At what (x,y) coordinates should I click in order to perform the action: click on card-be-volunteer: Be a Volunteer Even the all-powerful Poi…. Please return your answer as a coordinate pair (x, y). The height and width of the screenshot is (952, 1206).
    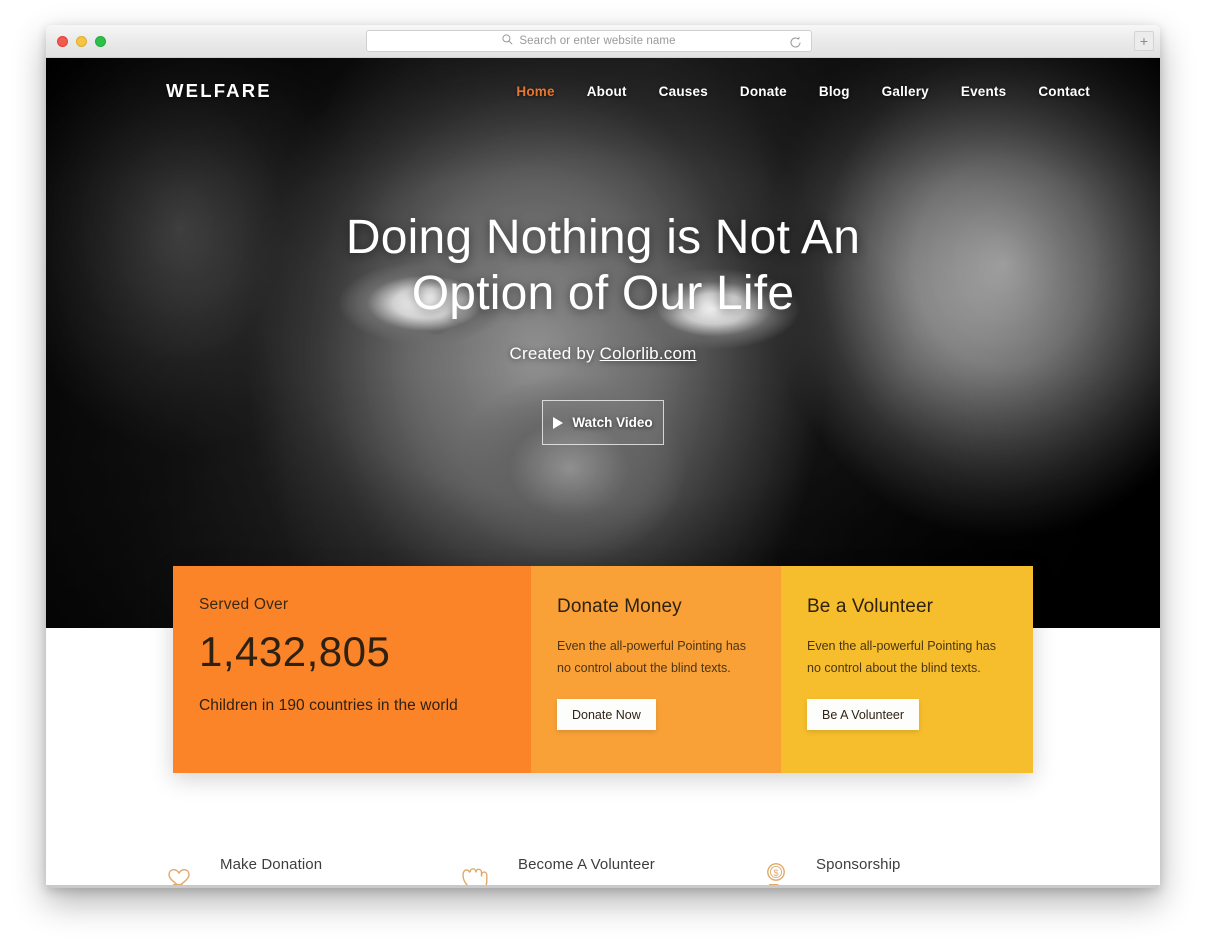
    Looking at the image, I should click on (907, 669).